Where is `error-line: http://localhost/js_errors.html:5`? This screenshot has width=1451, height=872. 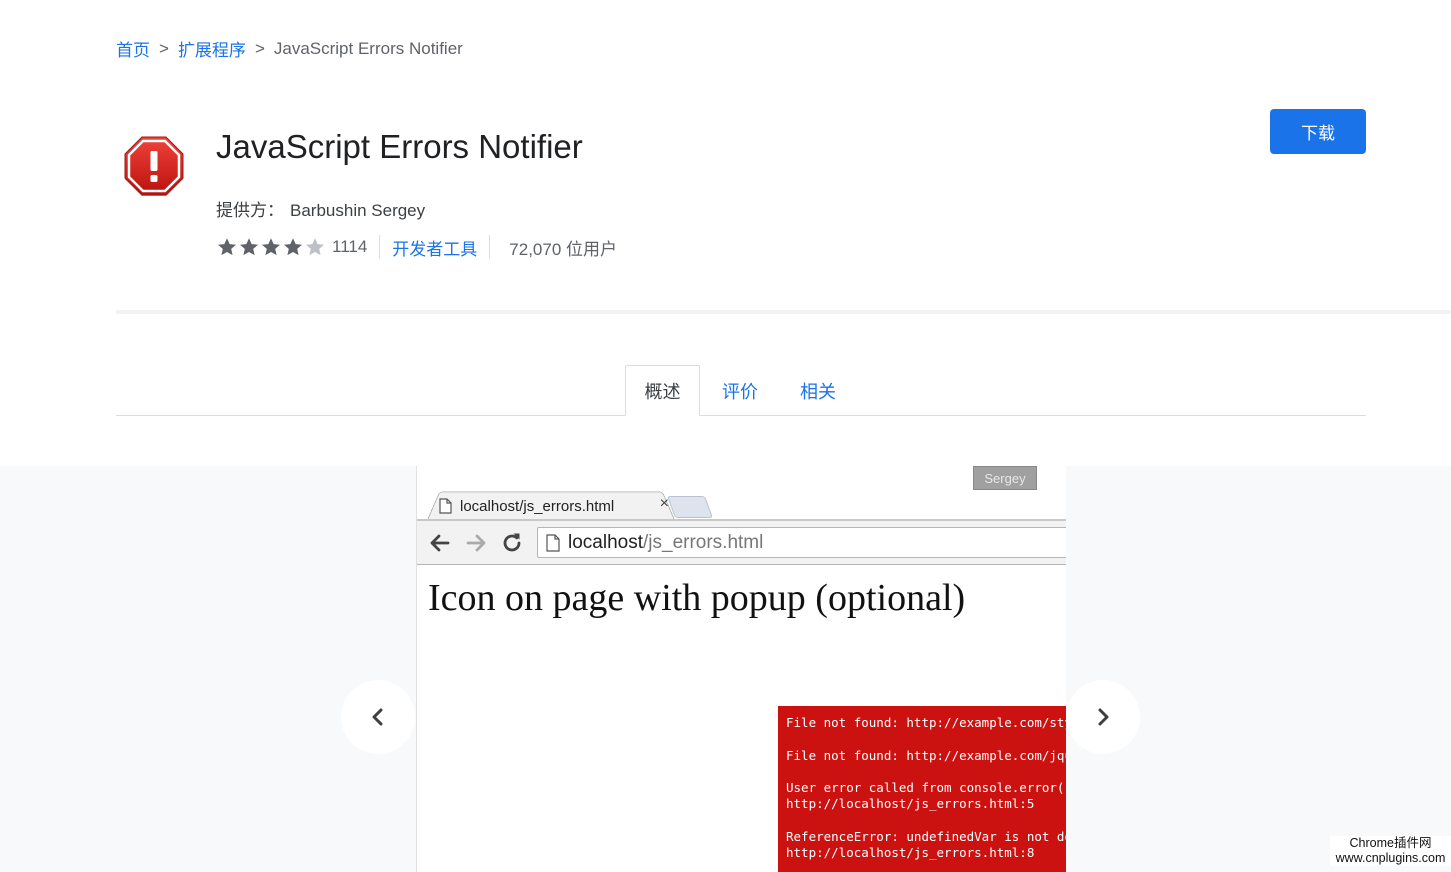
error-line: http://localhost/js_errors.html:5 is located at coordinates (910, 804).